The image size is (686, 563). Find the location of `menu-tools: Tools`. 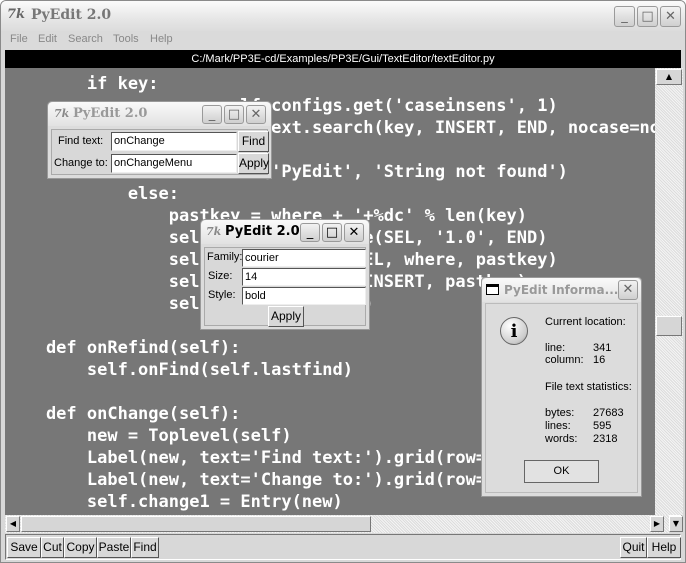

menu-tools: Tools is located at coordinates (126, 39).